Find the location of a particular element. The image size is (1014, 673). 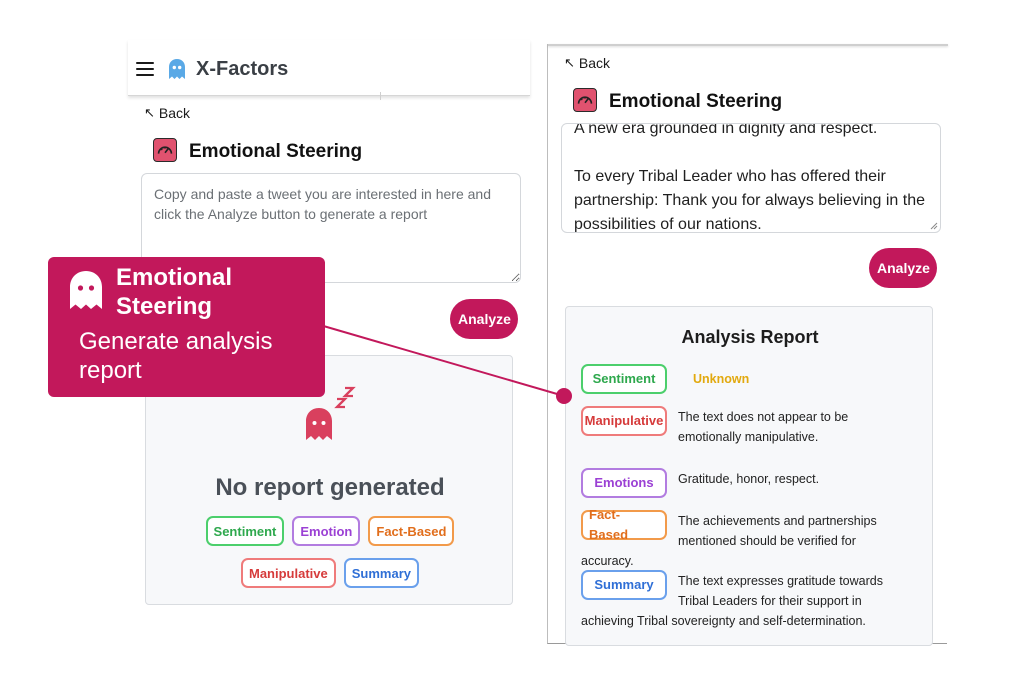

app-title: X-Factors is located at coordinates (242, 69).